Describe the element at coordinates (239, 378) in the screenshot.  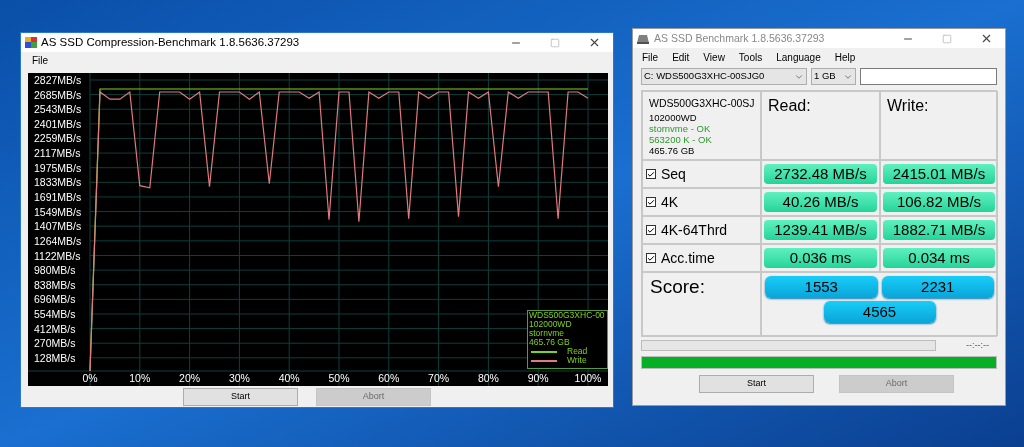
I see `x-axis-label: 30%` at that location.